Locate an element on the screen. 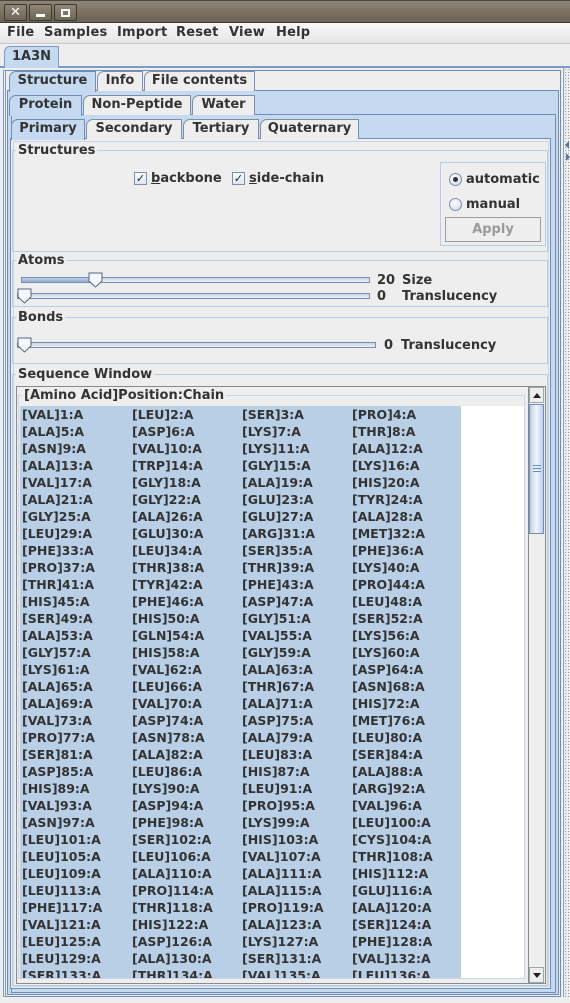 This screenshot has height=1003, width=570. residue-item: [GLY]57:A is located at coordinates (56, 652).